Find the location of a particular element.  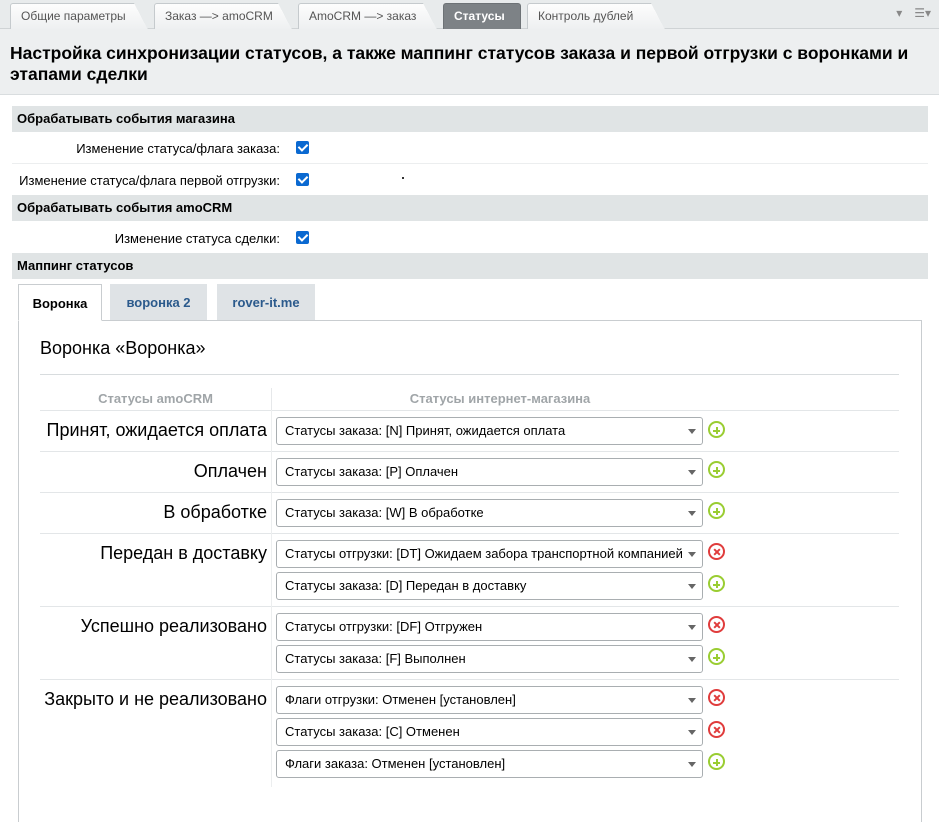

deal-status-change-label: Изменение статуса сделки: is located at coordinates (197, 238).